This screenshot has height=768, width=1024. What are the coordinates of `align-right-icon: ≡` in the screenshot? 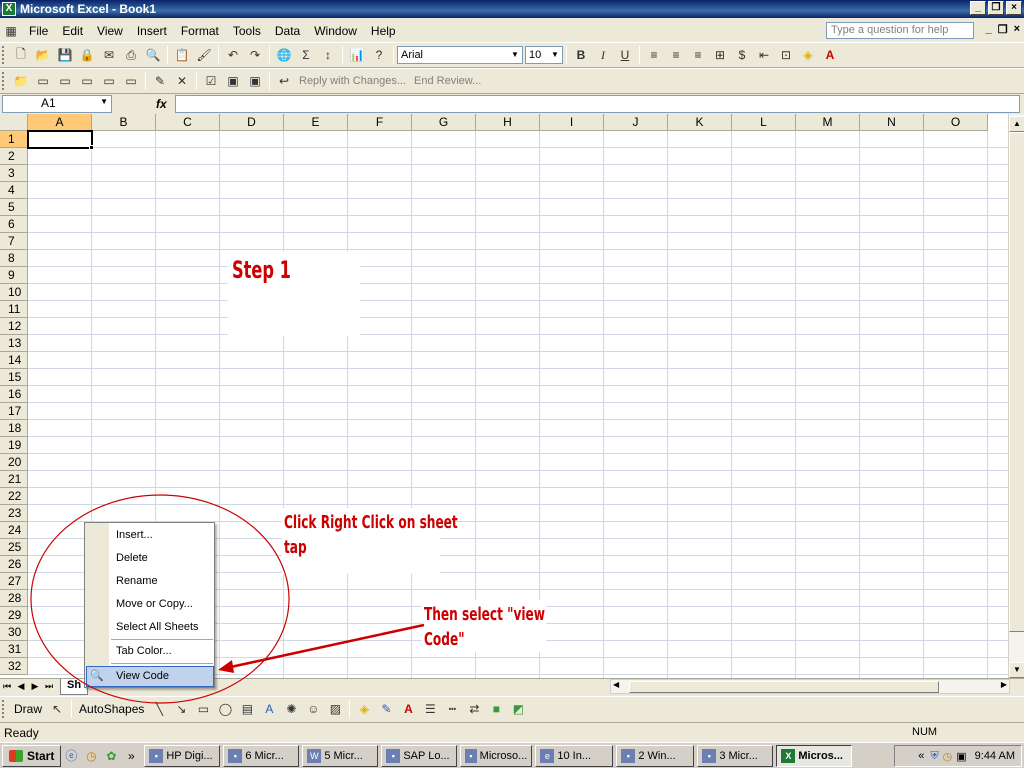 It's located at (698, 55).